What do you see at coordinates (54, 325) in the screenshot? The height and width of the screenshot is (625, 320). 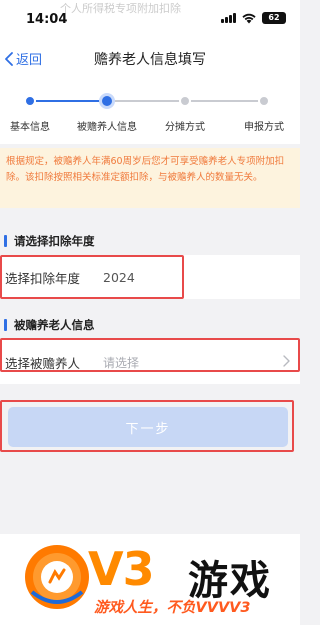 I see `section-title-elderly: 被赡养老人信息` at bounding box center [54, 325].